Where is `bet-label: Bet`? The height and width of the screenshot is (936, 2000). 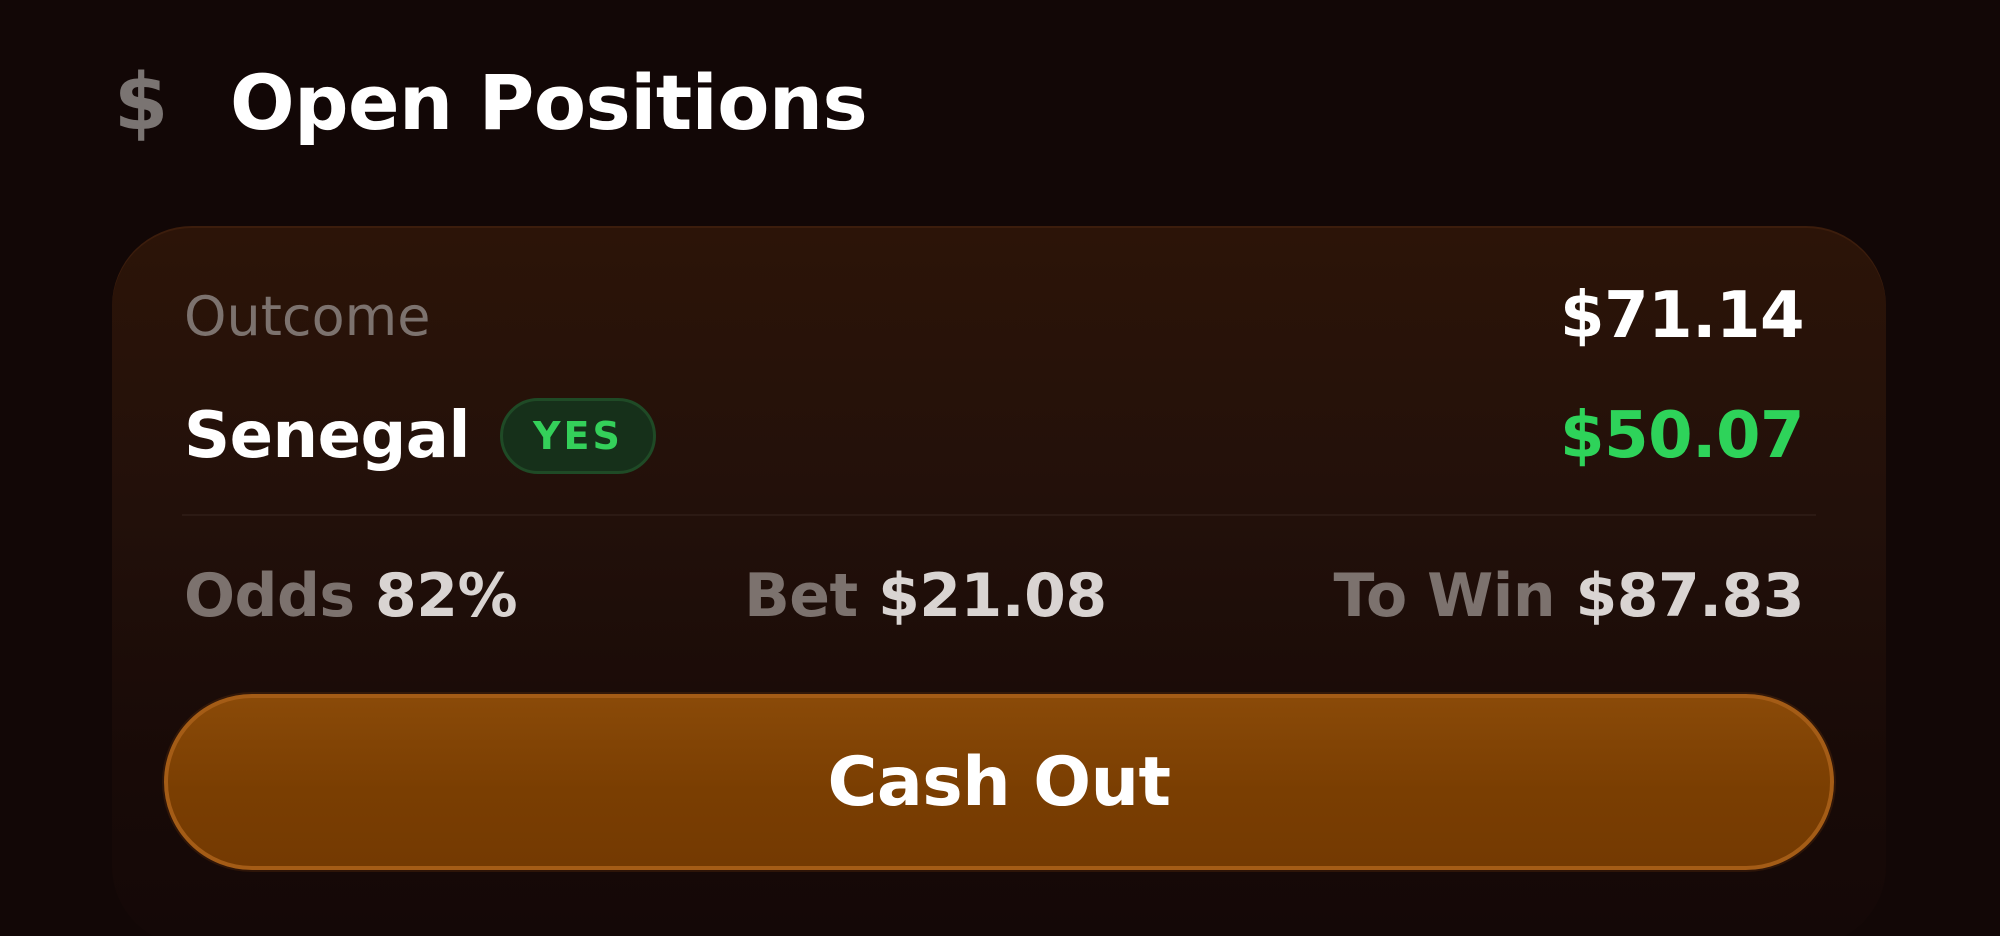 bet-label: Bet is located at coordinates (811, 596).